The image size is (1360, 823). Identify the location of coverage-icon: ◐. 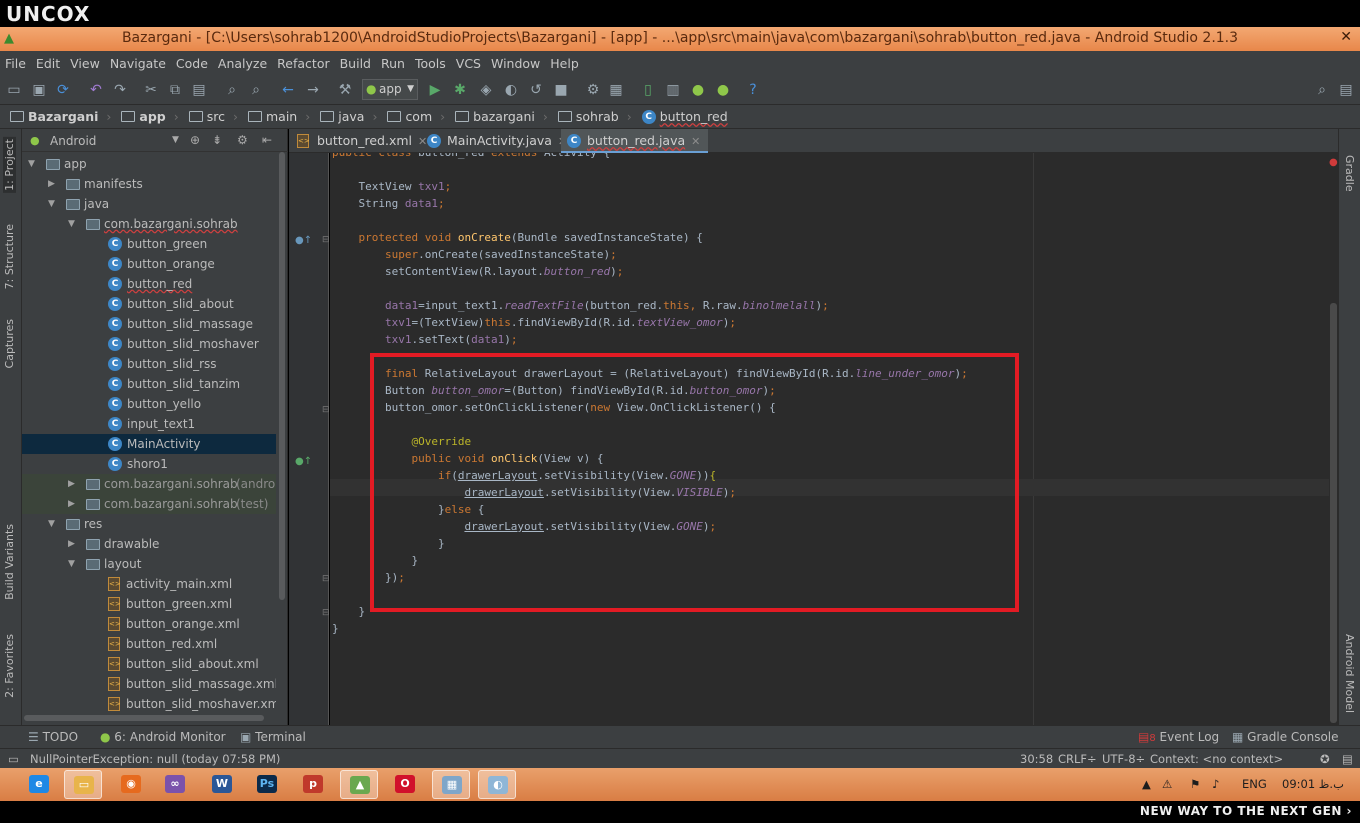
(511, 90).